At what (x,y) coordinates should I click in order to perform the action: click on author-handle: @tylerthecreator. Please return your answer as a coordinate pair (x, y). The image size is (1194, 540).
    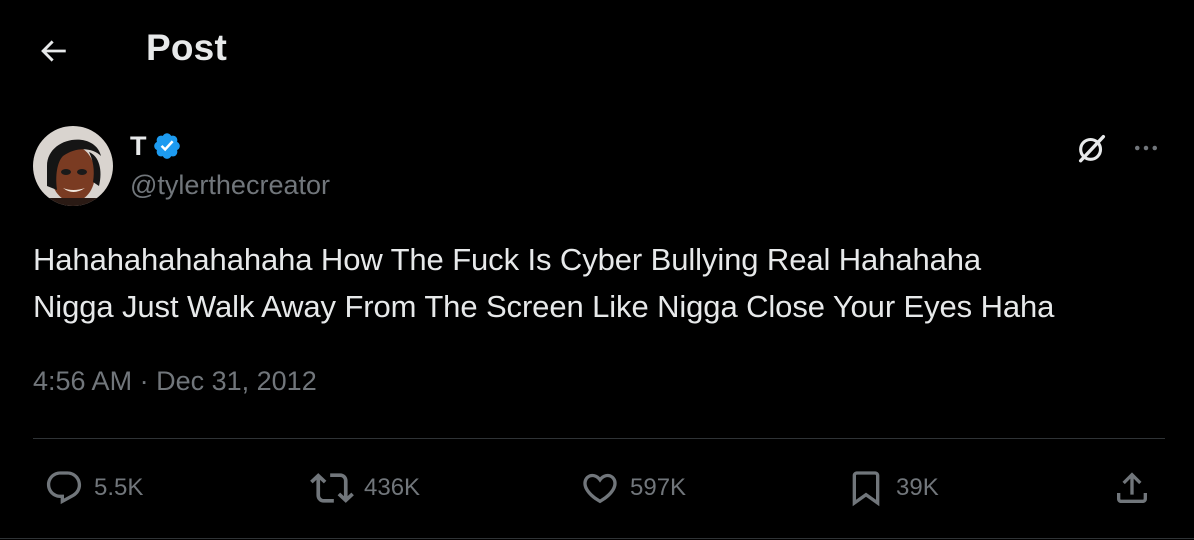
    Looking at the image, I should click on (230, 185).